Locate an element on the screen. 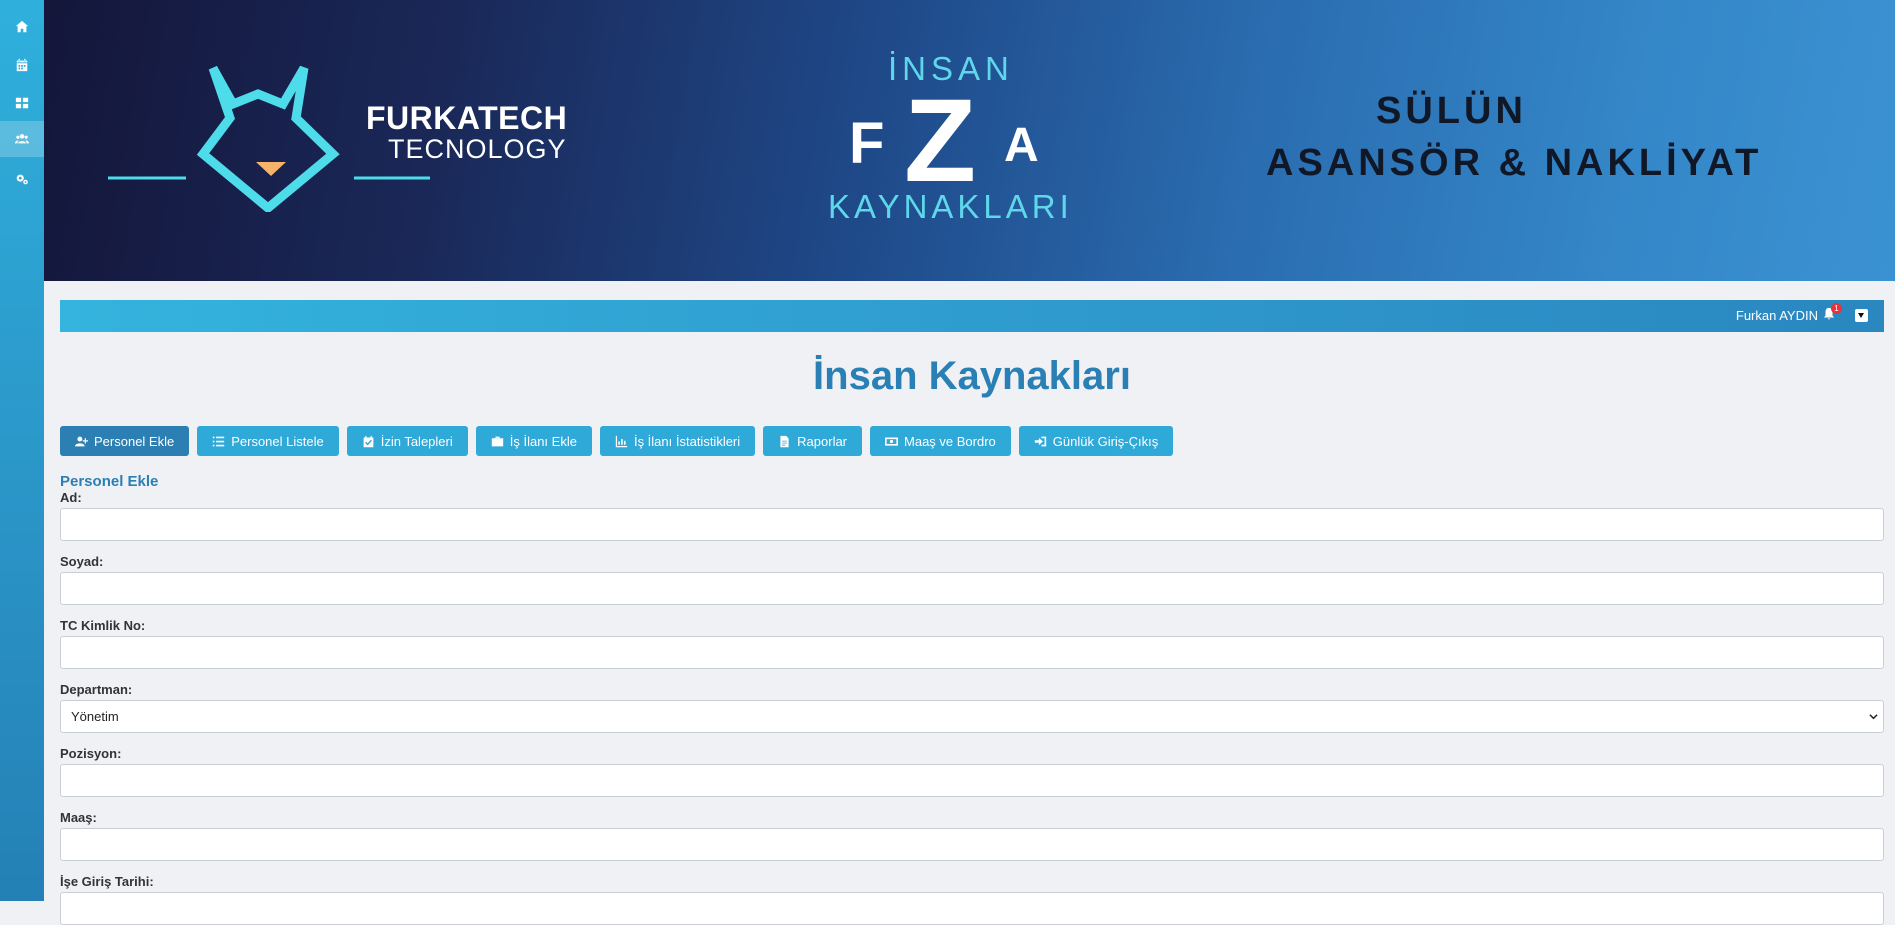 This screenshot has width=1895, height=925. leave-requests-button: İzin Talepleri is located at coordinates (407, 441).